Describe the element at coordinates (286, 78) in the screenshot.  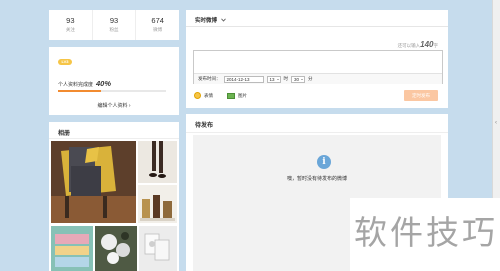
I see `hour-unit: 时` at that location.